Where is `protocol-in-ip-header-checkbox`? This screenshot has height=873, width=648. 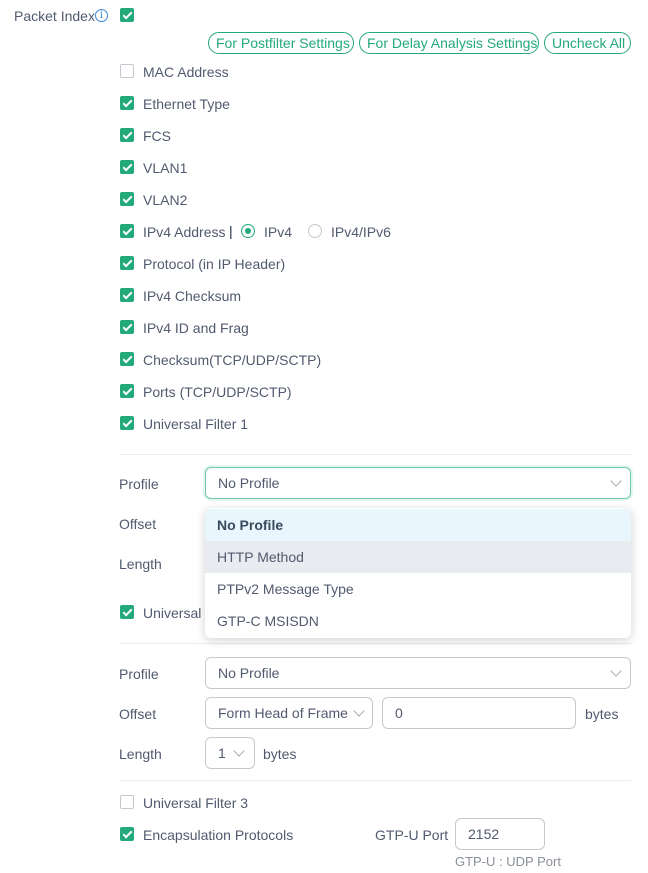 protocol-in-ip-header-checkbox is located at coordinates (127, 263).